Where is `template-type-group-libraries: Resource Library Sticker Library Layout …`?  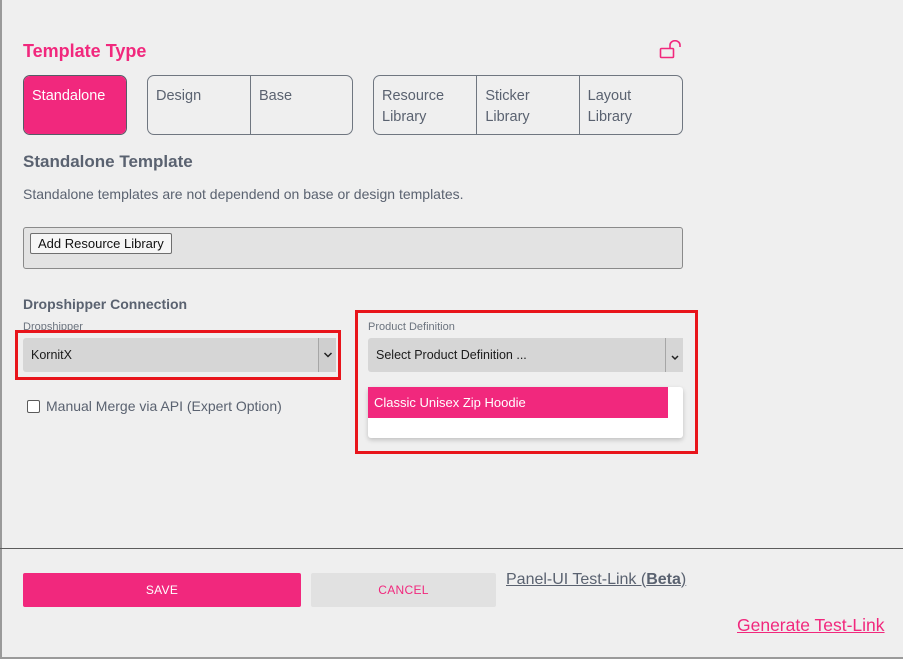 template-type-group-libraries: Resource Library Sticker Library Layout … is located at coordinates (528, 105).